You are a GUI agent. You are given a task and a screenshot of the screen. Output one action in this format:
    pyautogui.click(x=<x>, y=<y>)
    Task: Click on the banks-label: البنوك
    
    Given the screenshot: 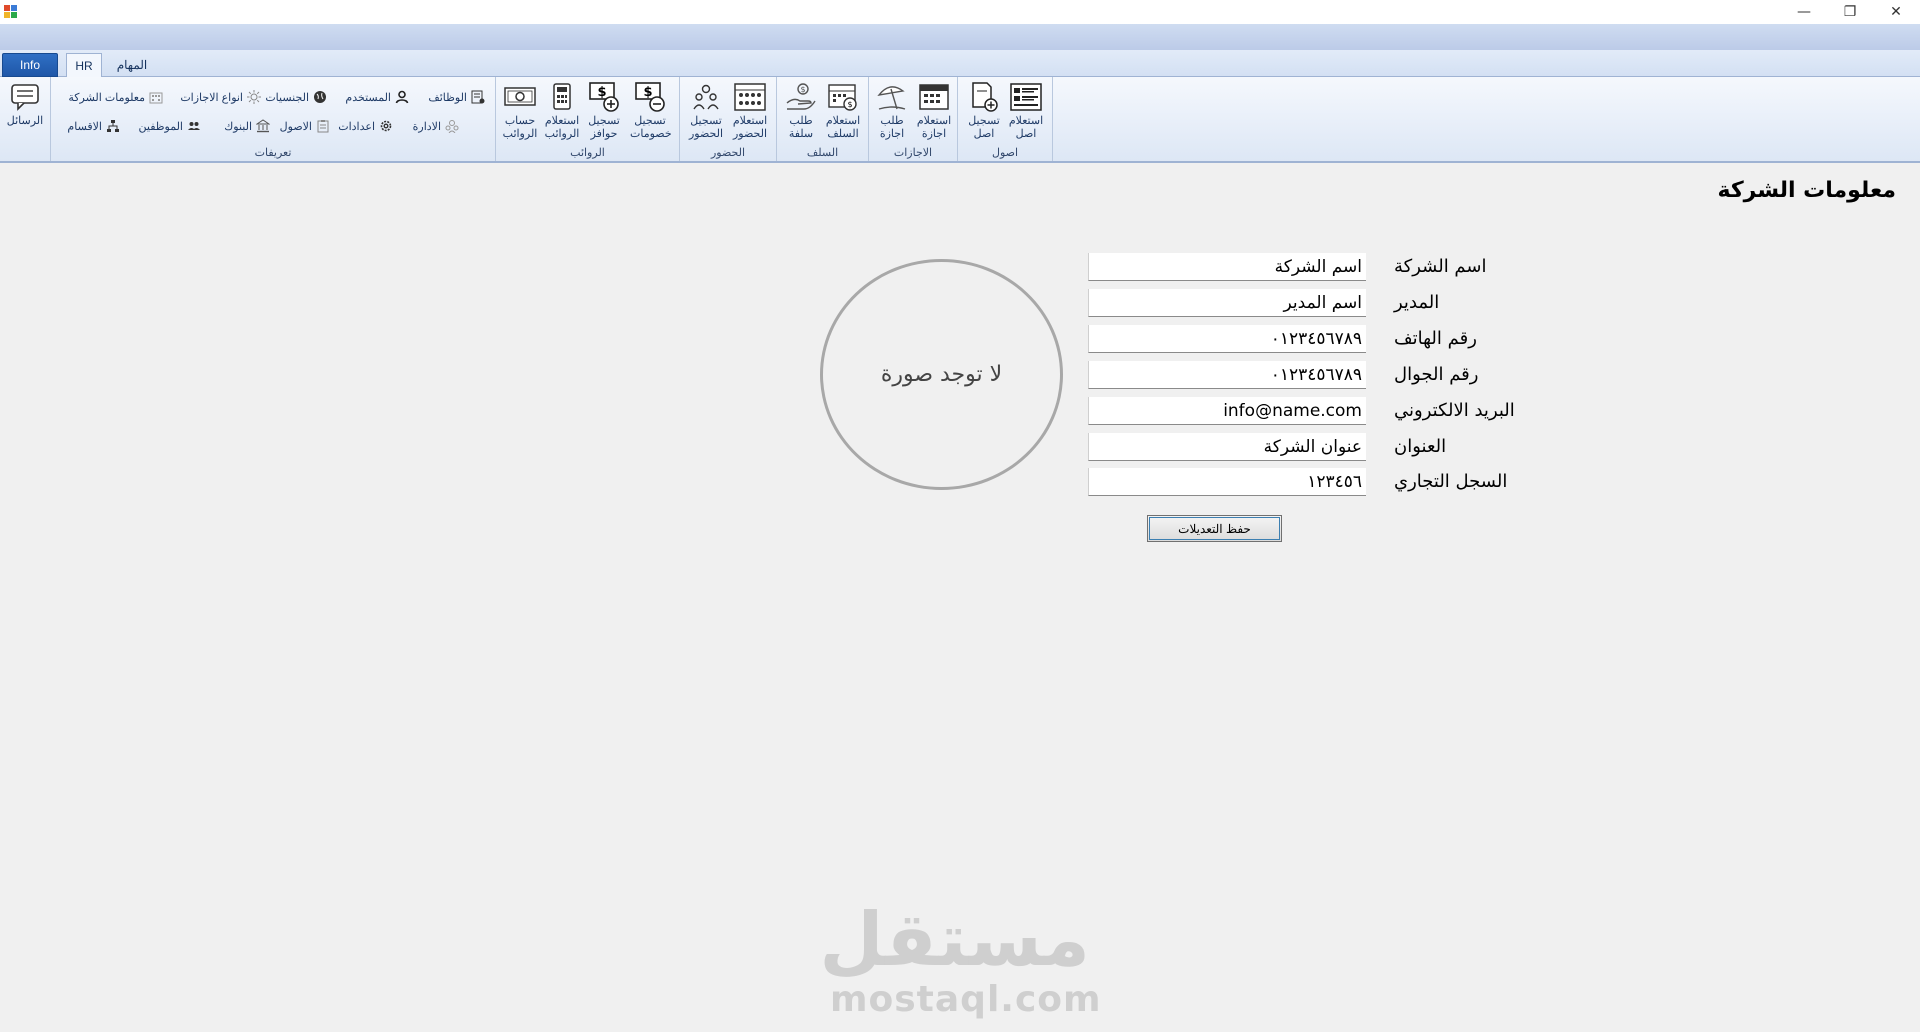 What is the action you would take?
    pyautogui.click(x=238, y=126)
    